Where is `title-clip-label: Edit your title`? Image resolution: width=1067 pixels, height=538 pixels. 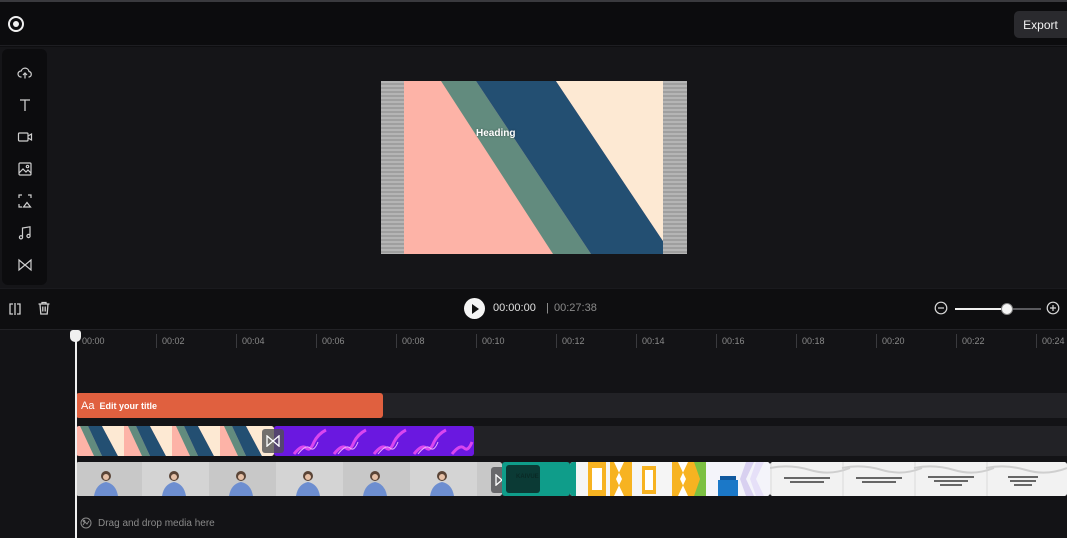
title-clip-label: Edit your title is located at coordinates (128, 405).